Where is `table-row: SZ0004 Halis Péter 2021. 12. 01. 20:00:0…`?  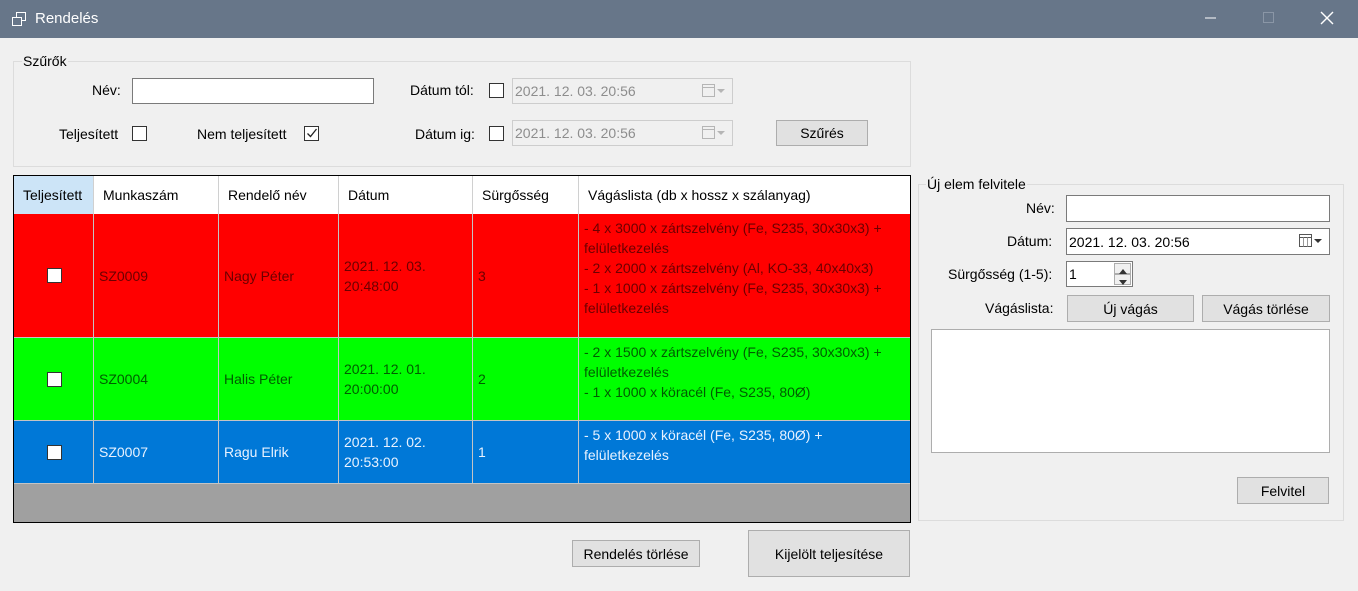 table-row: SZ0004 Halis Péter 2021. 12. 01. 20:00:0… is located at coordinates (462, 379).